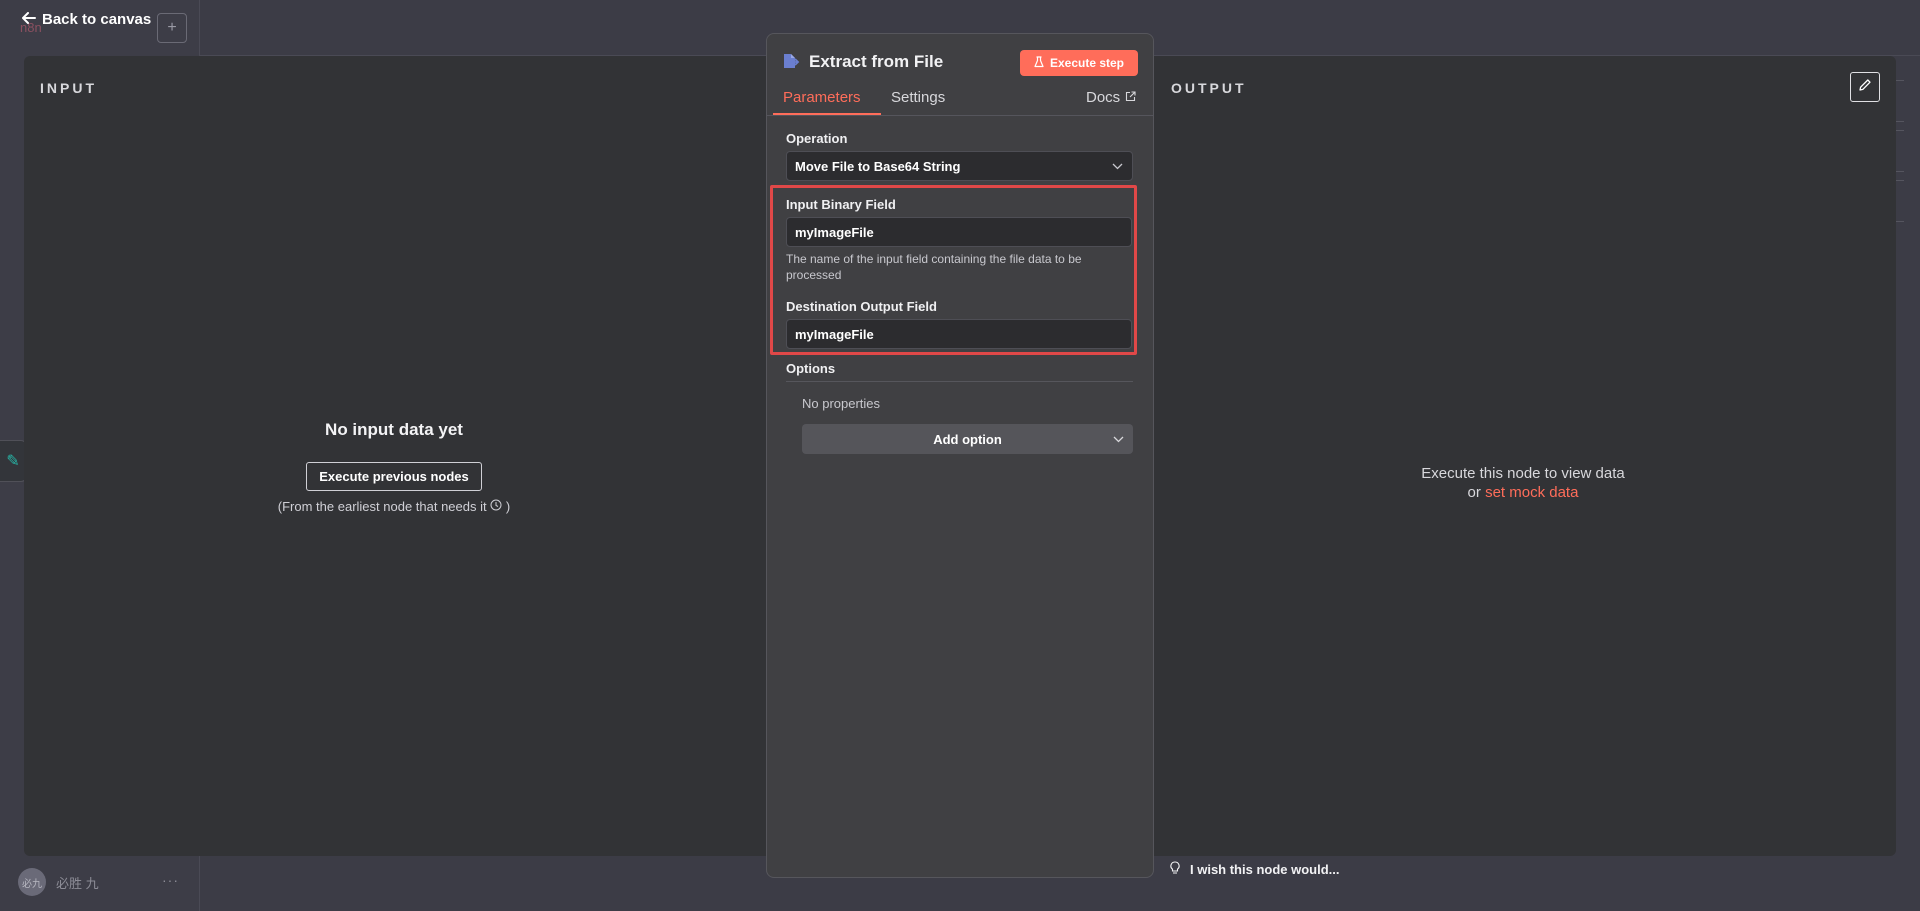  Describe the element at coordinates (918, 97) in the screenshot. I see `tab-settings: Settings` at that location.